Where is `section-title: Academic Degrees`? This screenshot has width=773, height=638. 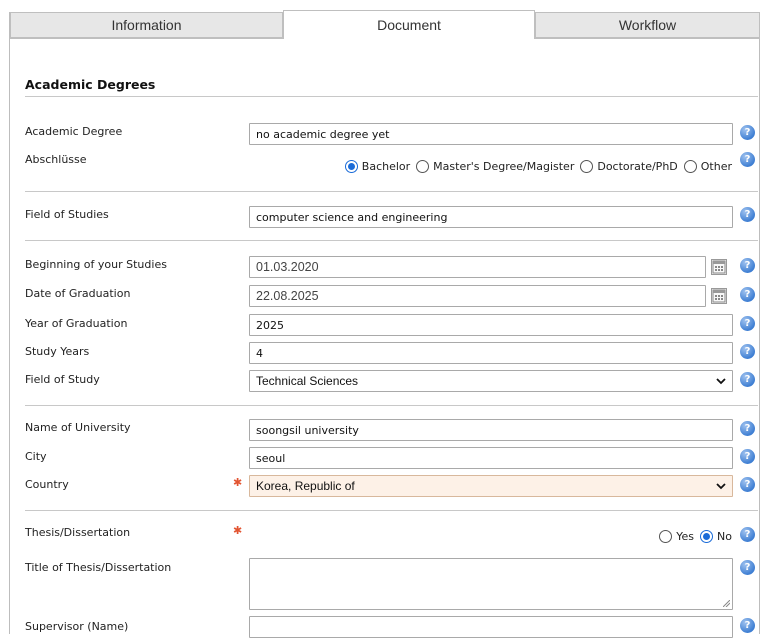
section-title: Academic Degrees is located at coordinates (90, 84).